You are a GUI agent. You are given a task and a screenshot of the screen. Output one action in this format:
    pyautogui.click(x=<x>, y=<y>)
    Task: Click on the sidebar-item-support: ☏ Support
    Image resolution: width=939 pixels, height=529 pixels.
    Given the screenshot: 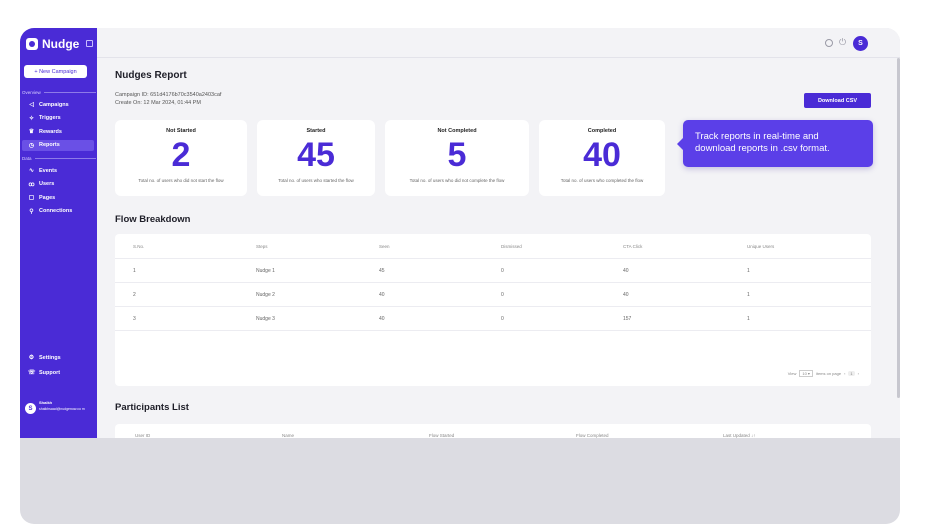 What is the action you would take?
    pyautogui.click(x=58, y=372)
    